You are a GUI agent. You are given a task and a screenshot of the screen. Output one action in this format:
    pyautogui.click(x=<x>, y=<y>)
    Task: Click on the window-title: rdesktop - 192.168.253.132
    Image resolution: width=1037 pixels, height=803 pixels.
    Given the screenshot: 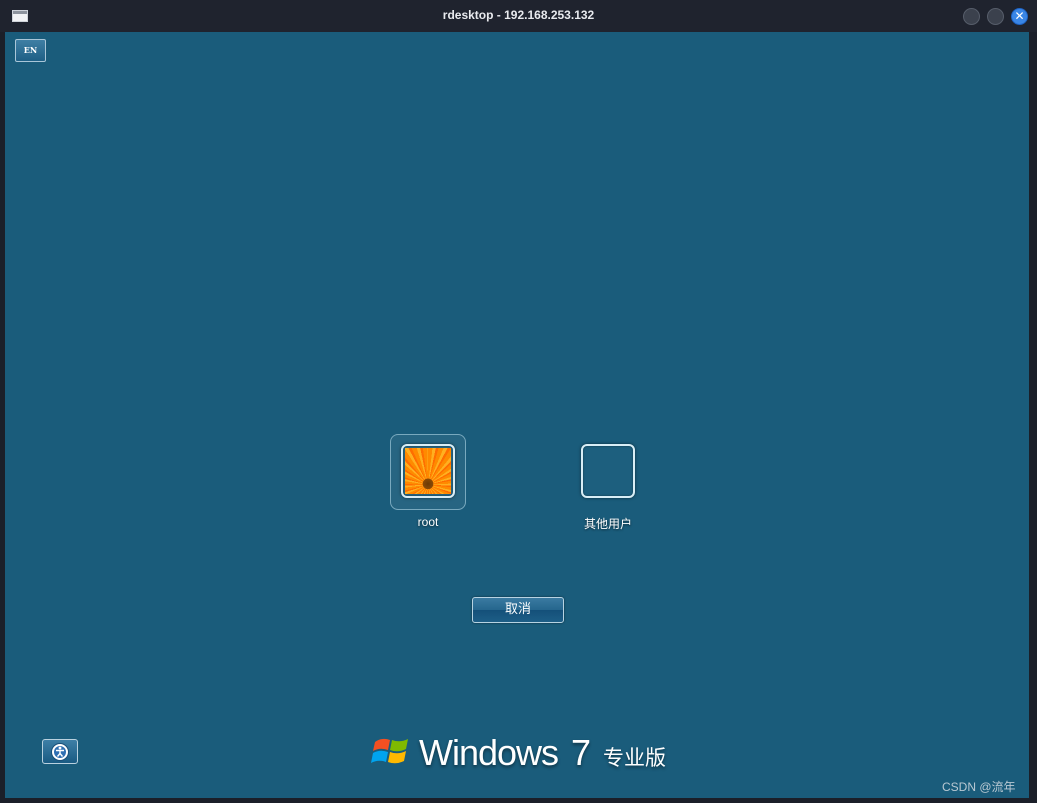 What is the action you would take?
    pyautogui.click(x=518, y=15)
    